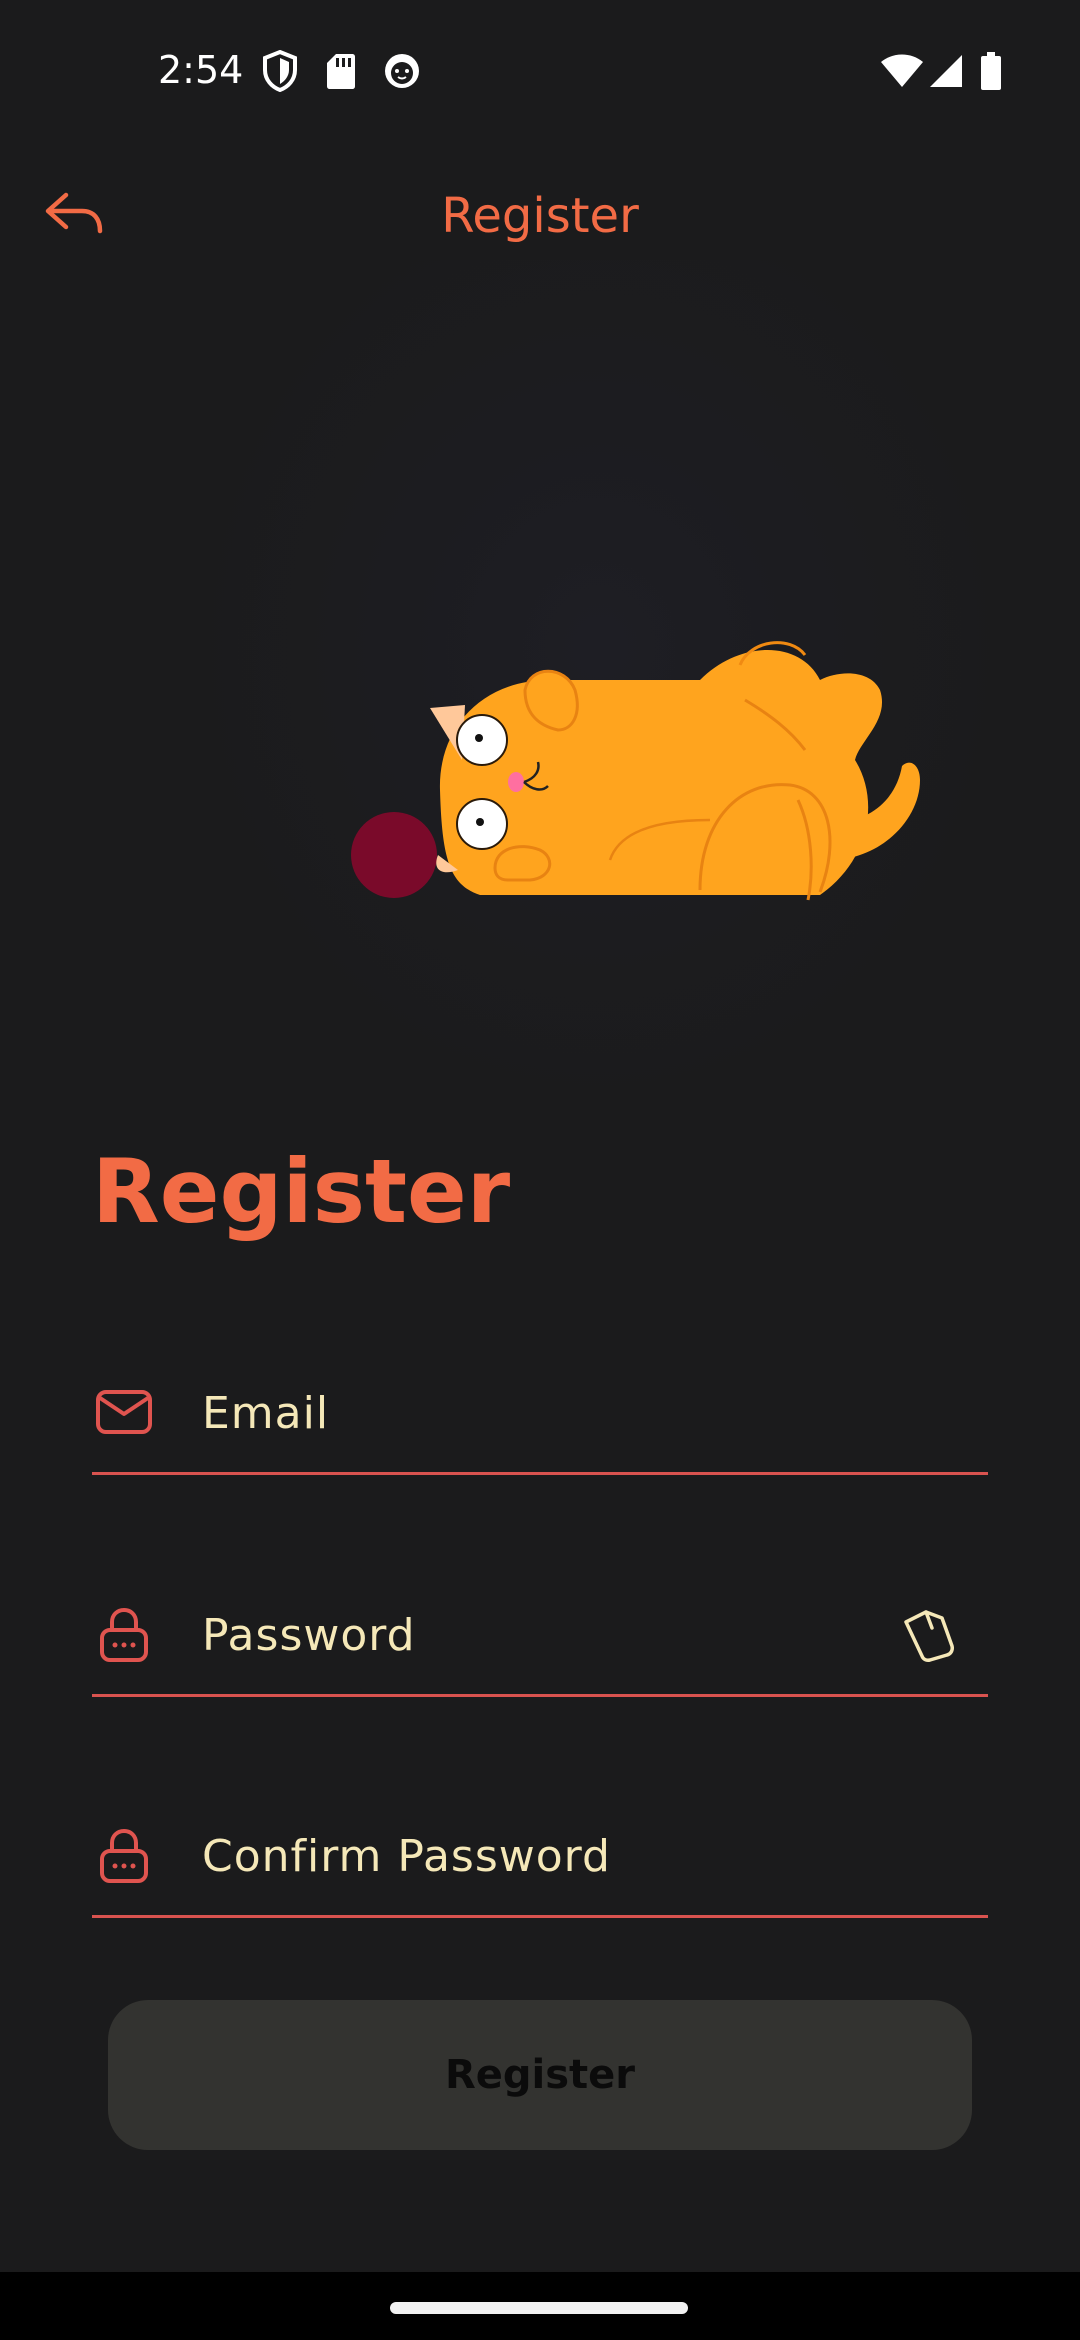  Describe the element at coordinates (540, 70) in the screenshot. I see `status-bar: 2:54` at that location.